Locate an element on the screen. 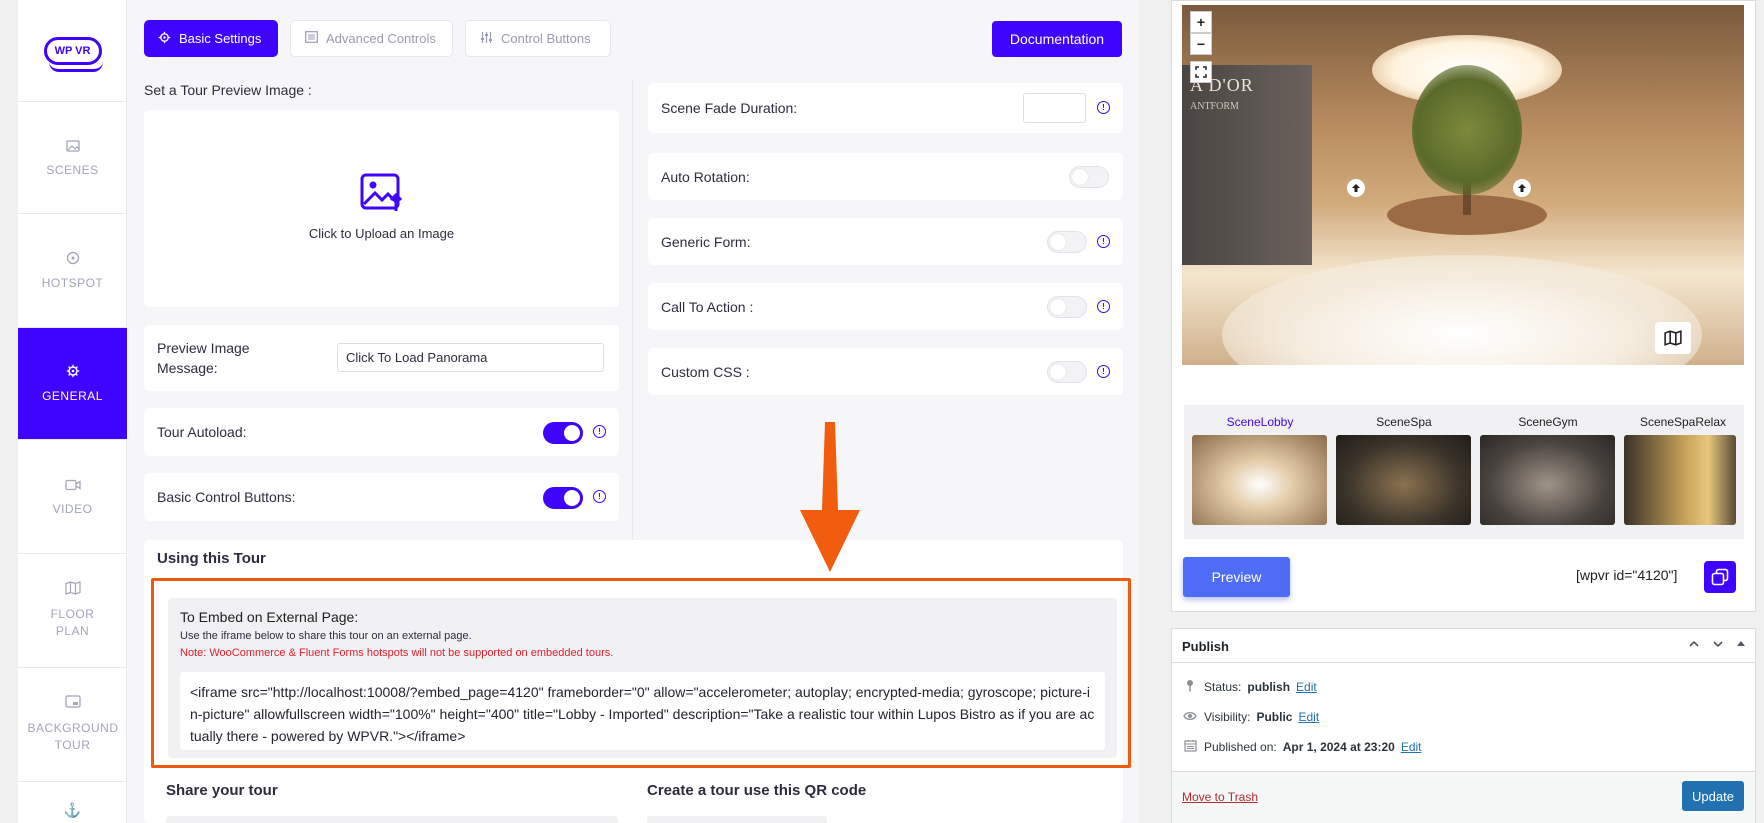  copy-icon is located at coordinates (1720, 577).